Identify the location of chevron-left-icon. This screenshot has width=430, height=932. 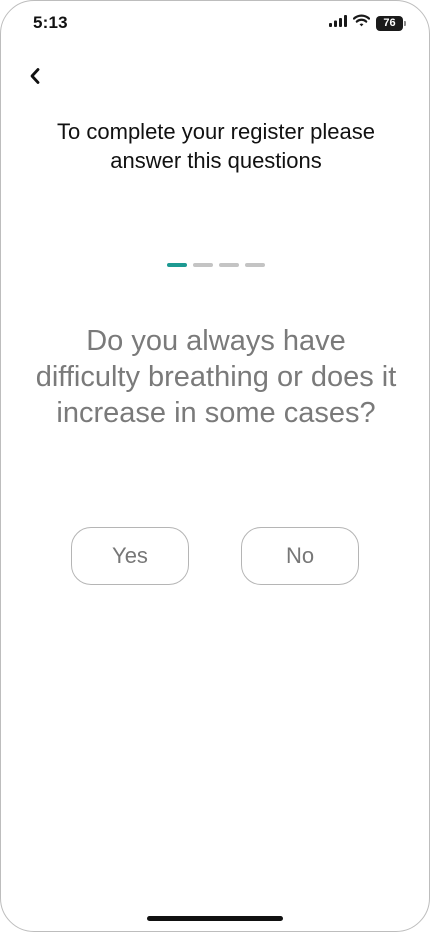
(35, 78).